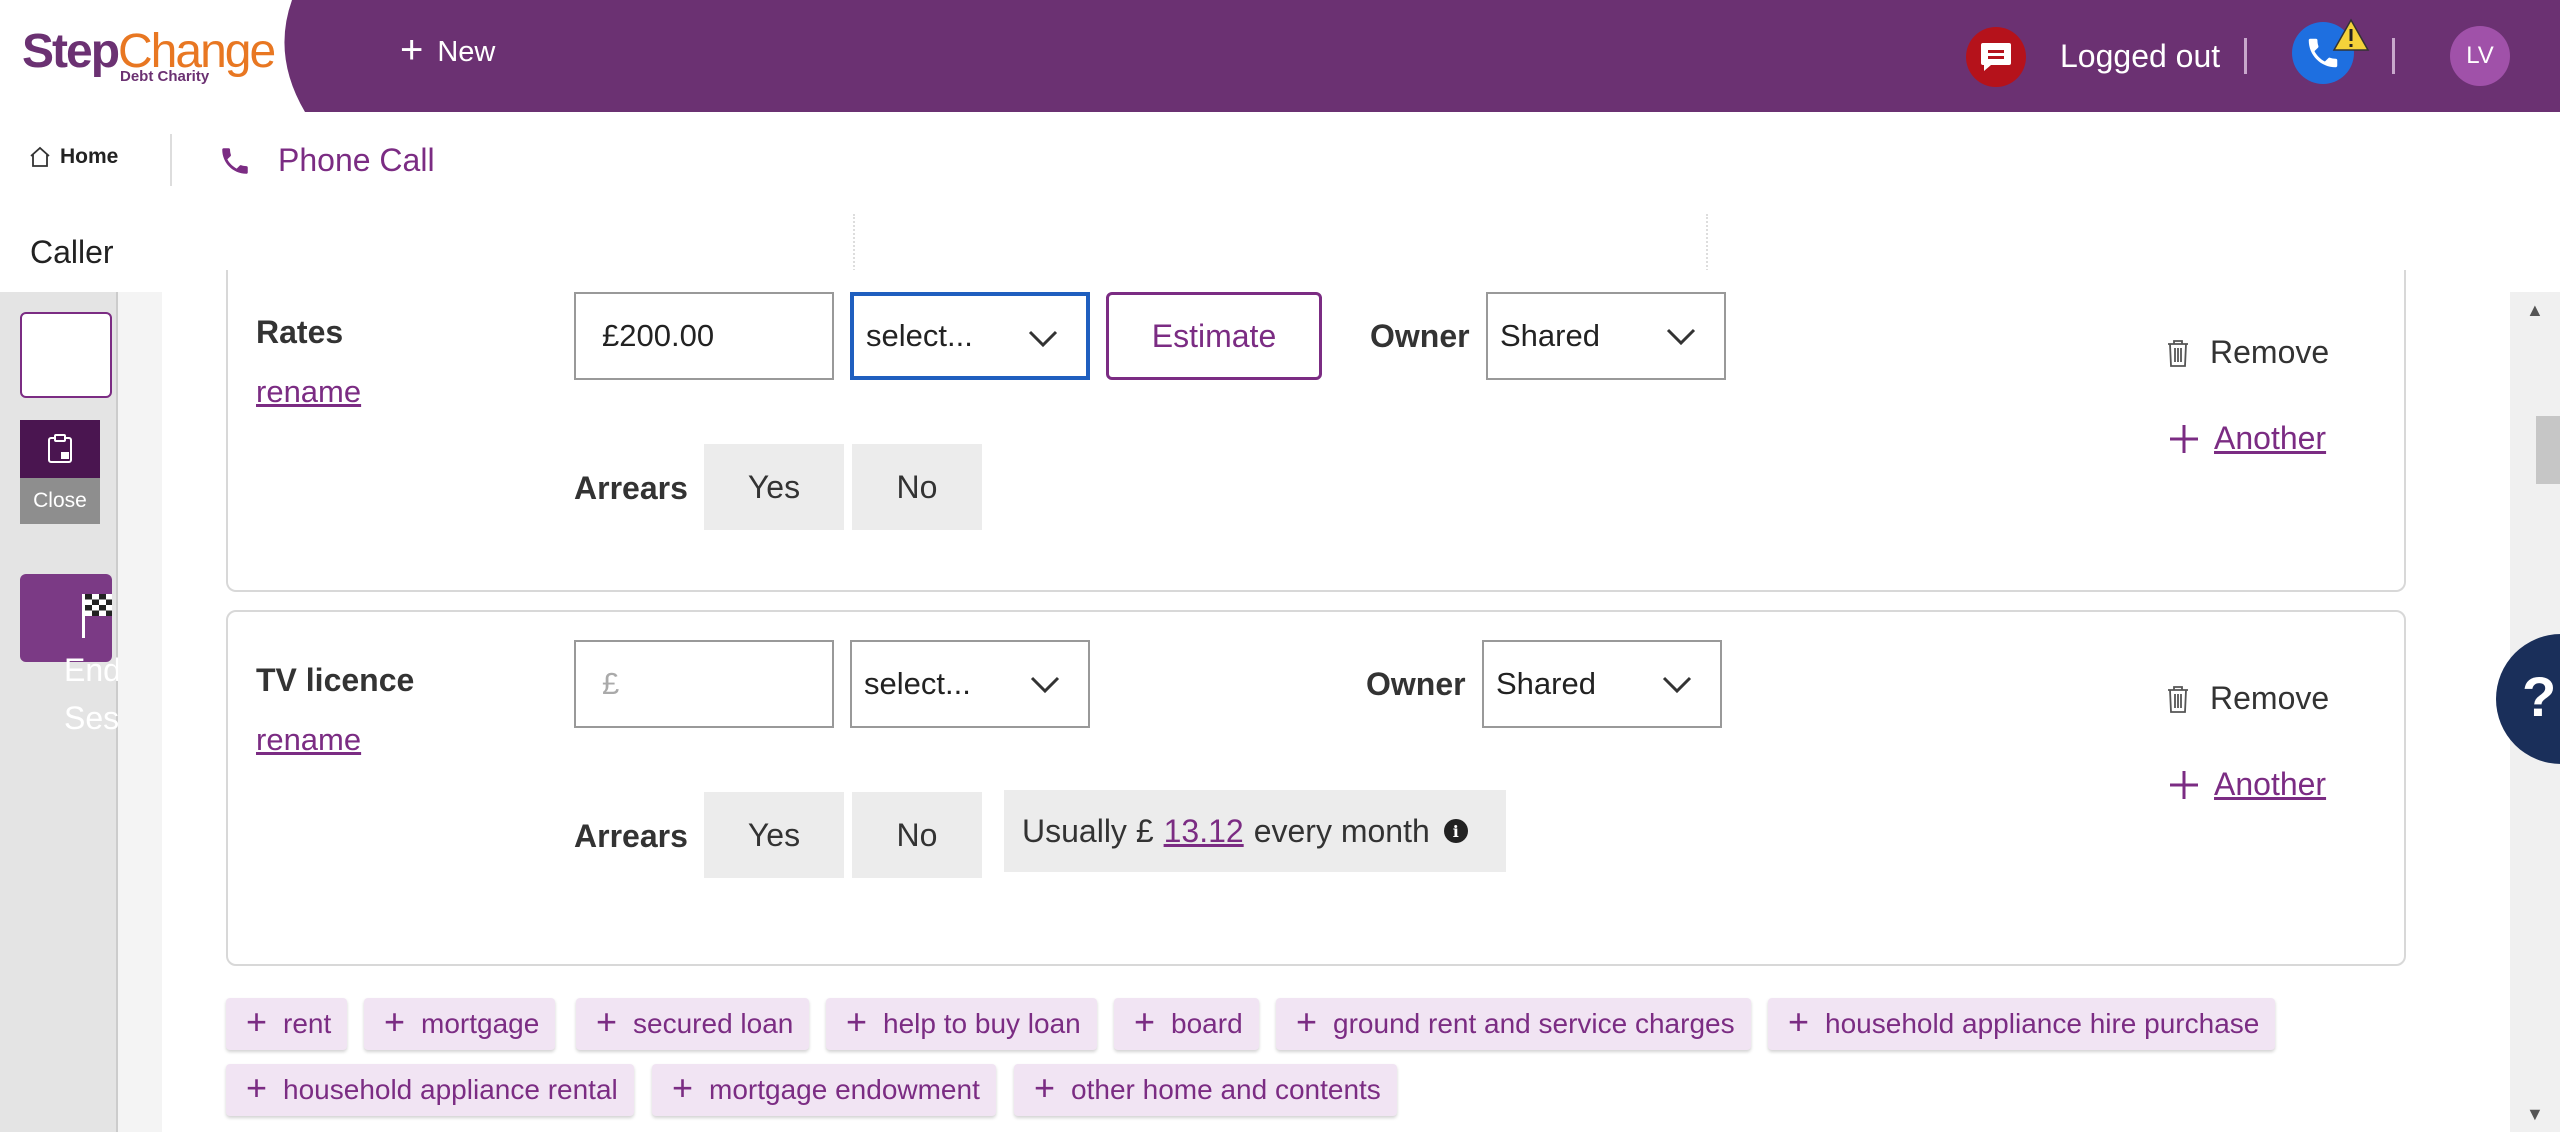 Image resolution: width=2560 pixels, height=1132 pixels. What do you see at coordinates (631, 488) in the screenshot?
I see `arrears-label: Arrears` at bounding box center [631, 488].